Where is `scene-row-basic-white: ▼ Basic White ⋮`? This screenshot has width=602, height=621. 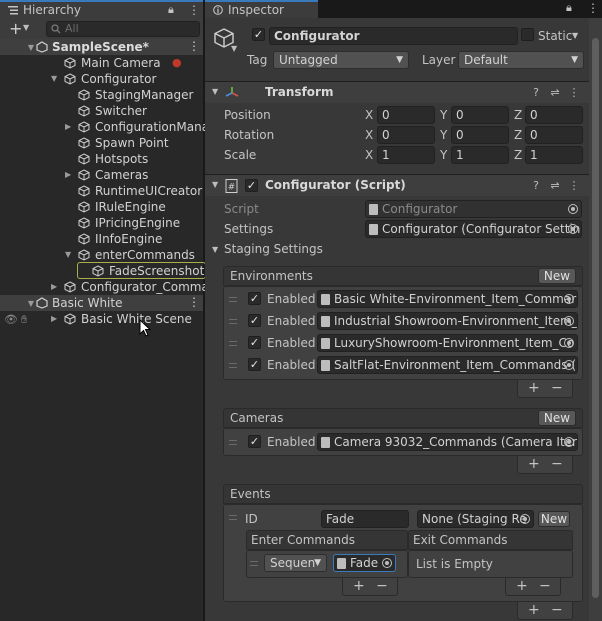
scene-row-basic-white: ▼ Basic White ⋮ is located at coordinates (101, 303).